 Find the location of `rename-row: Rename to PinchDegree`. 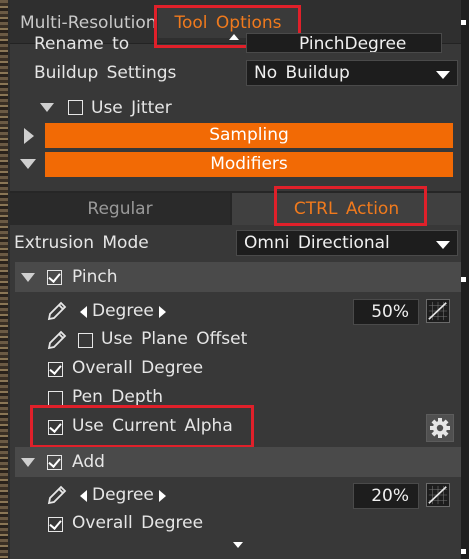

rename-row: Rename to PinchDegree is located at coordinates (235, 47).